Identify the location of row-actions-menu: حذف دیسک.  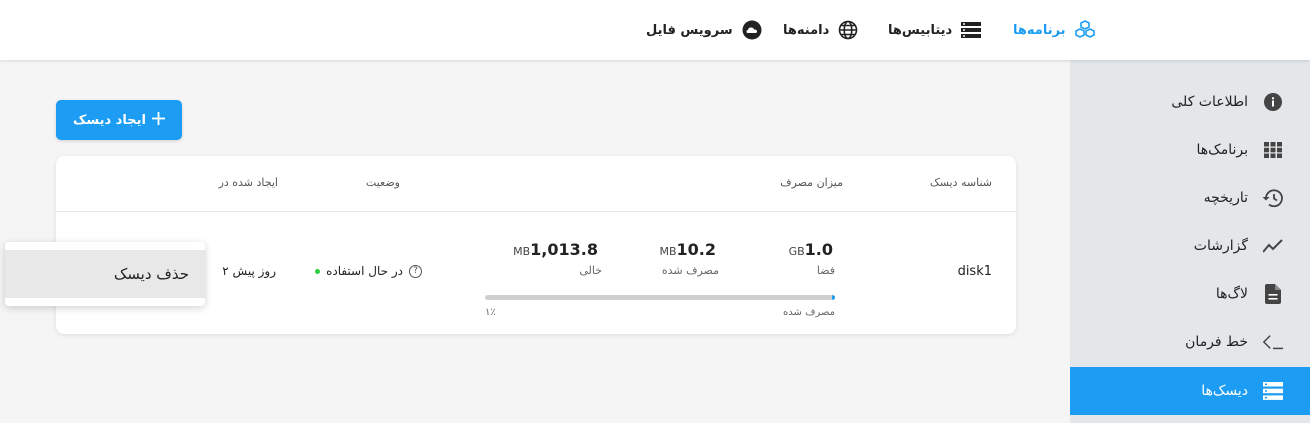
(105, 274).